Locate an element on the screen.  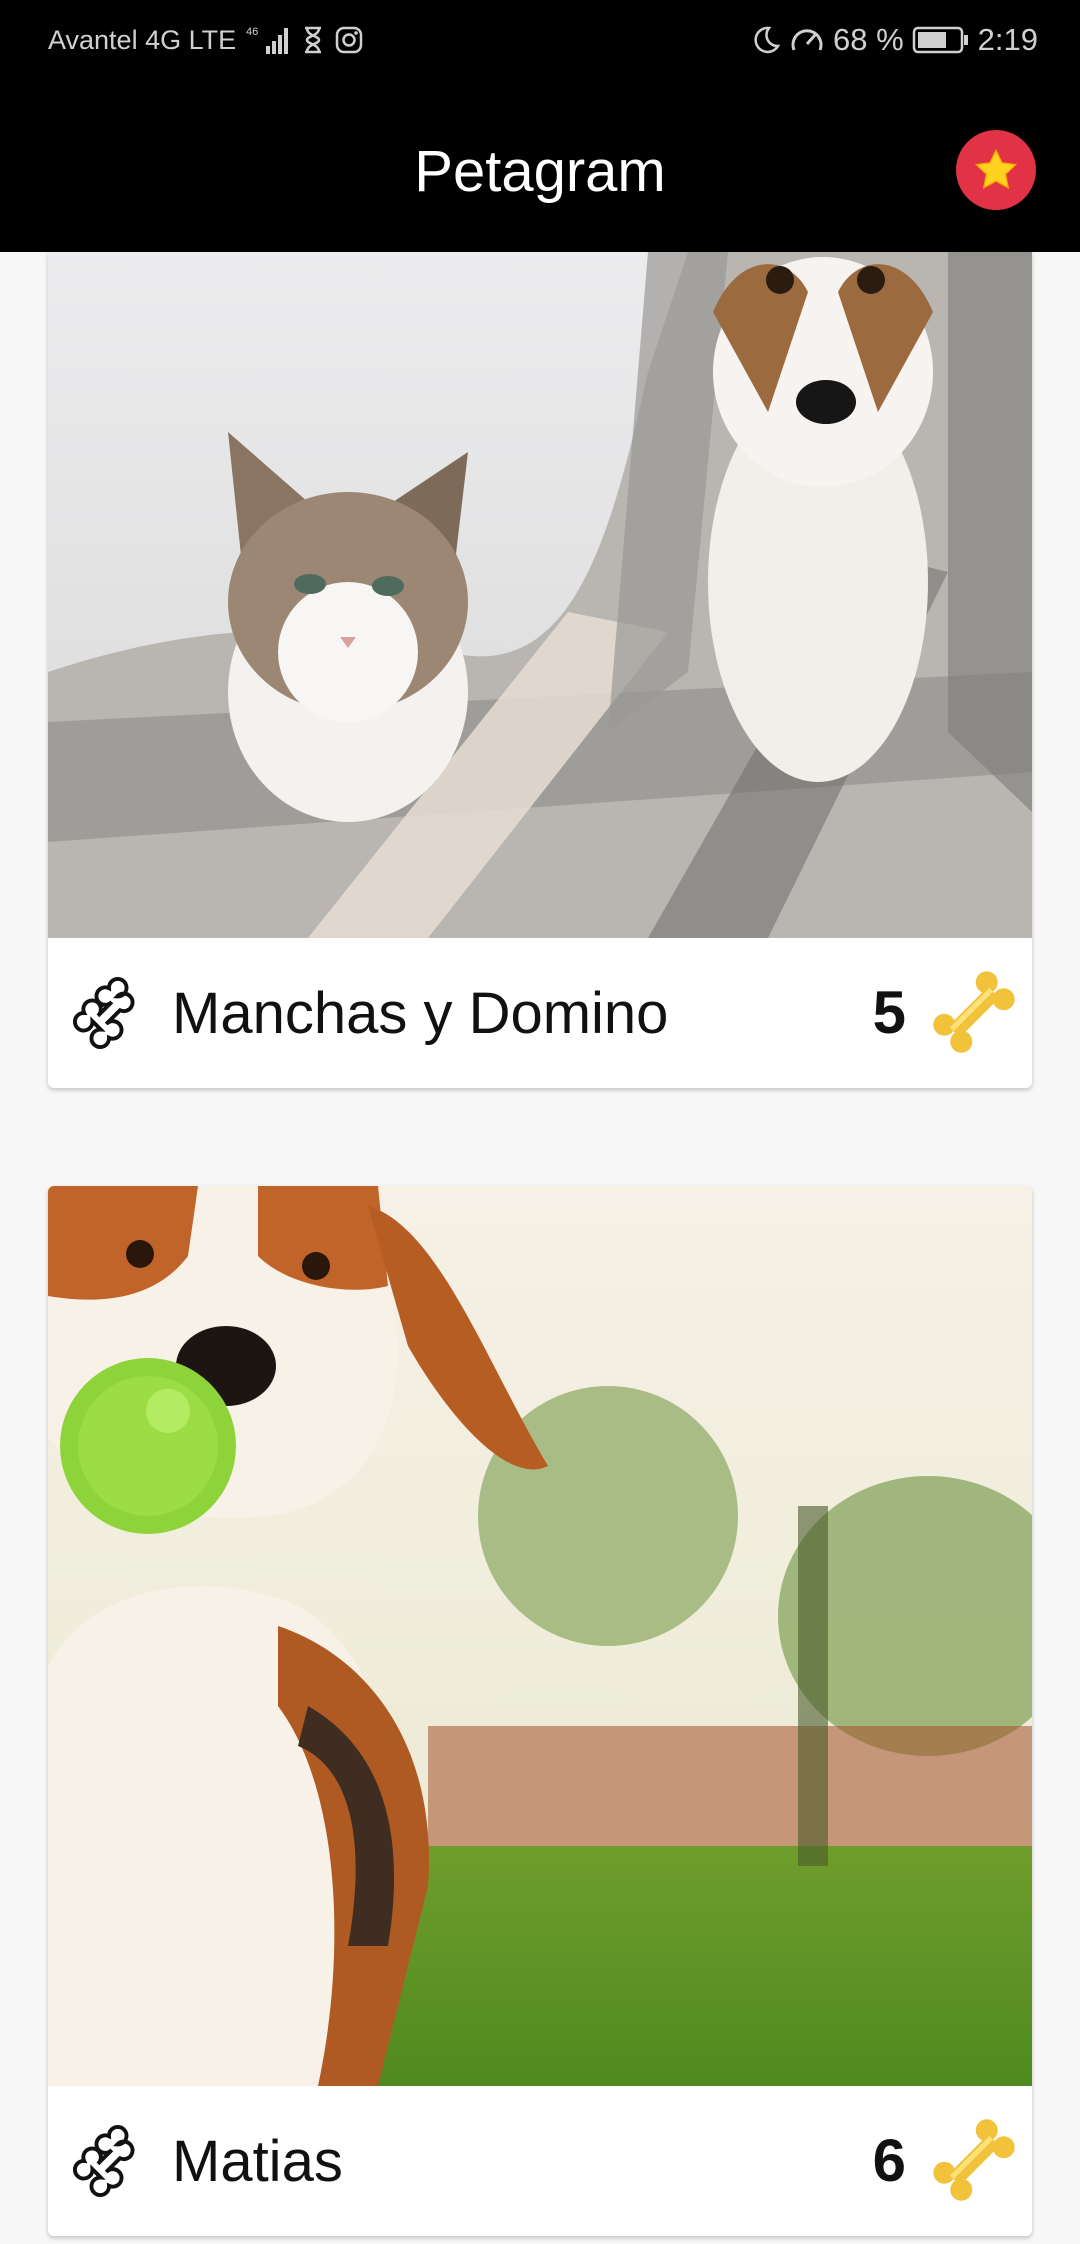
signal-icon: 46 is located at coordinates (269, 40).